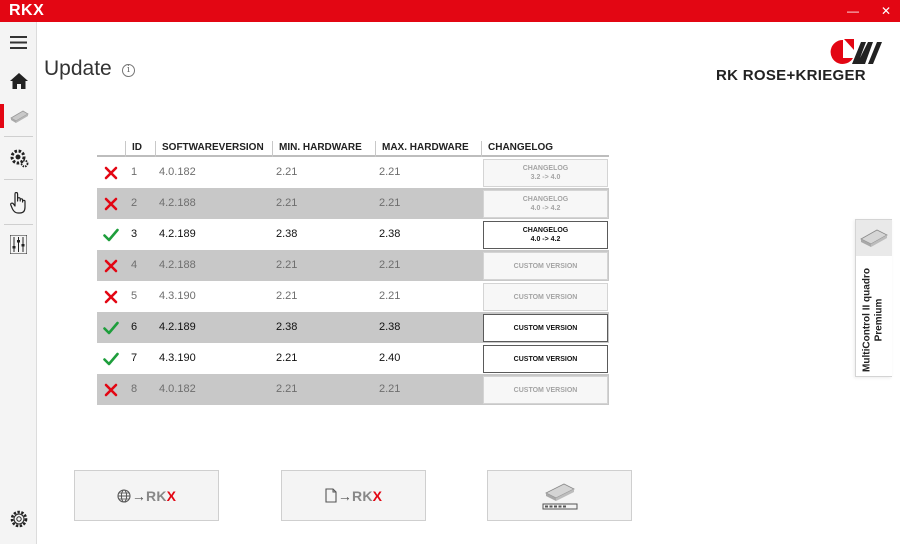  Describe the element at coordinates (18, 283) in the screenshot. I see `sidebar` at that location.